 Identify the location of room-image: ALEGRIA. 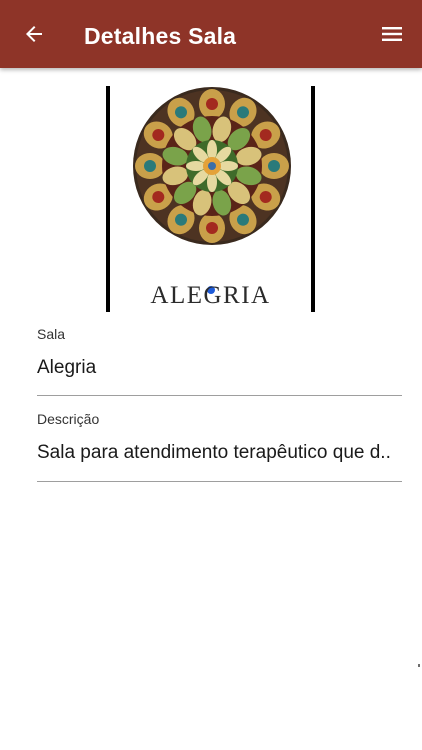
(210, 199).